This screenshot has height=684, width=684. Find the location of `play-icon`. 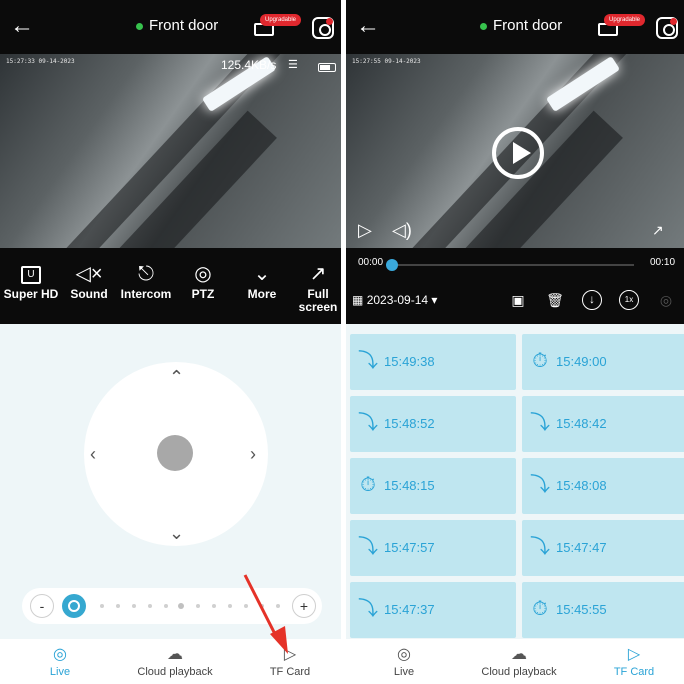

play-icon is located at coordinates (518, 153).